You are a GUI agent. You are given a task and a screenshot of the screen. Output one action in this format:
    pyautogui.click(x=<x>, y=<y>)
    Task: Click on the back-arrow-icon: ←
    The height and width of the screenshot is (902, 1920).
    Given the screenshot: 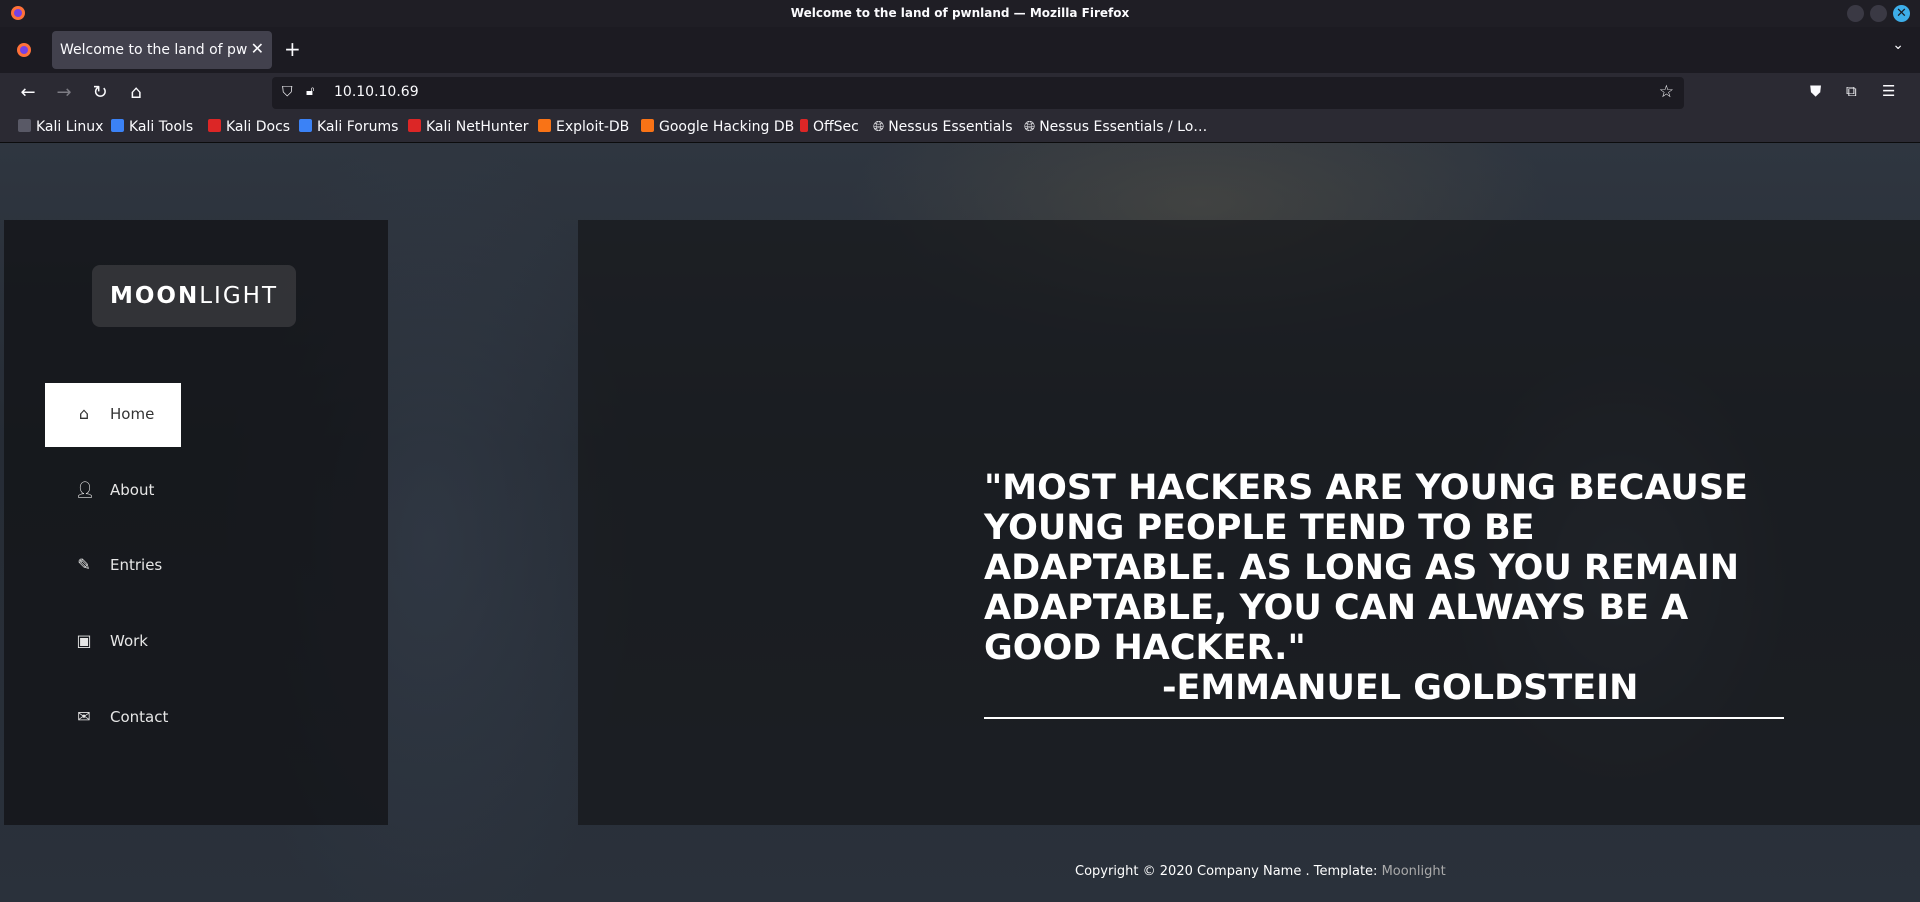 What is the action you would take?
    pyautogui.click(x=28, y=93)
    